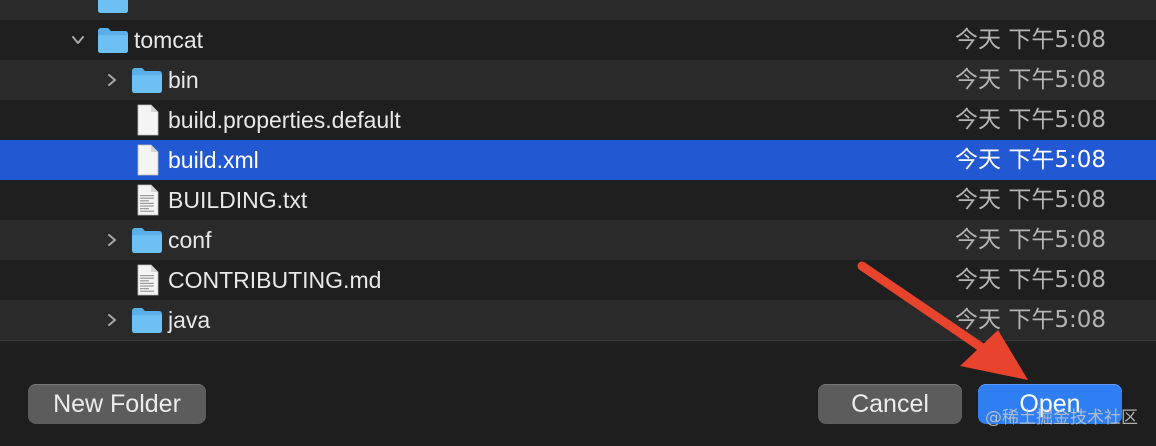  I want to click on file-row: BUILDING.txt 今天 下午5:08, so click(578, 200).